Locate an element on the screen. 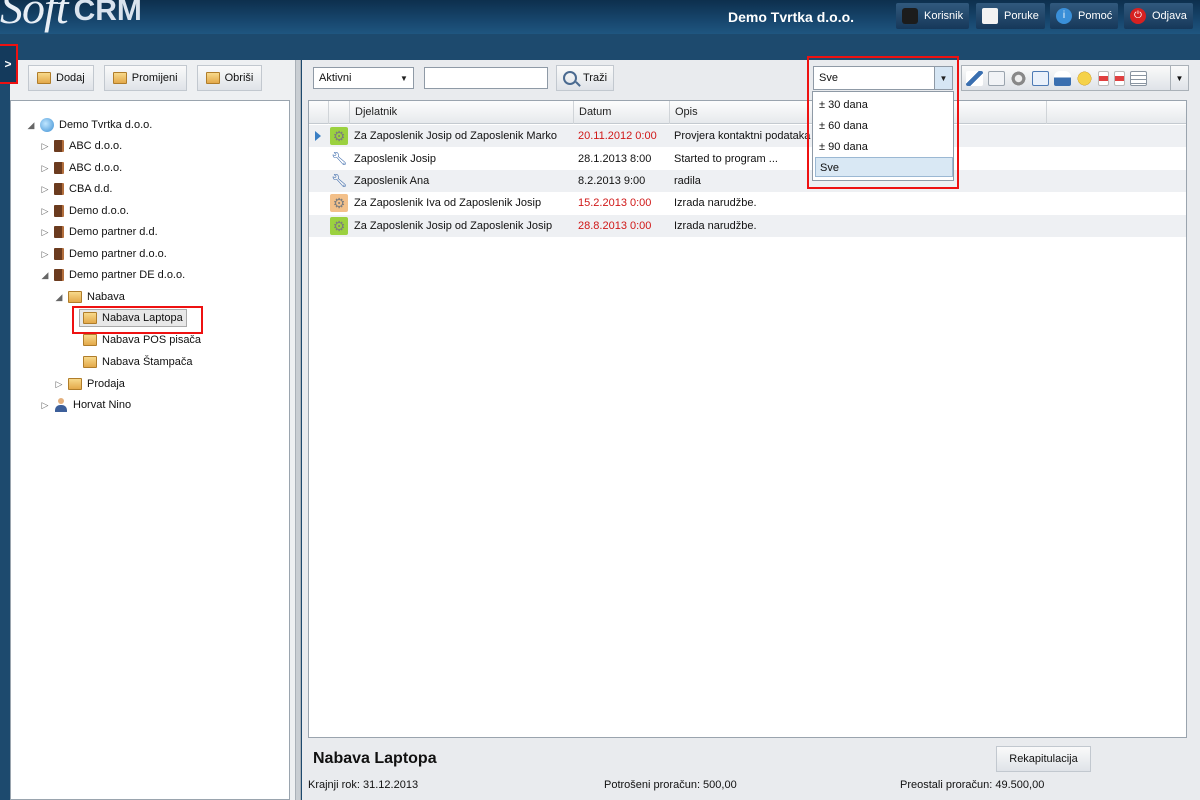 The image size is (1200, 800). recap-button: Rekapitulacija is located at coordinates (1043, 759).